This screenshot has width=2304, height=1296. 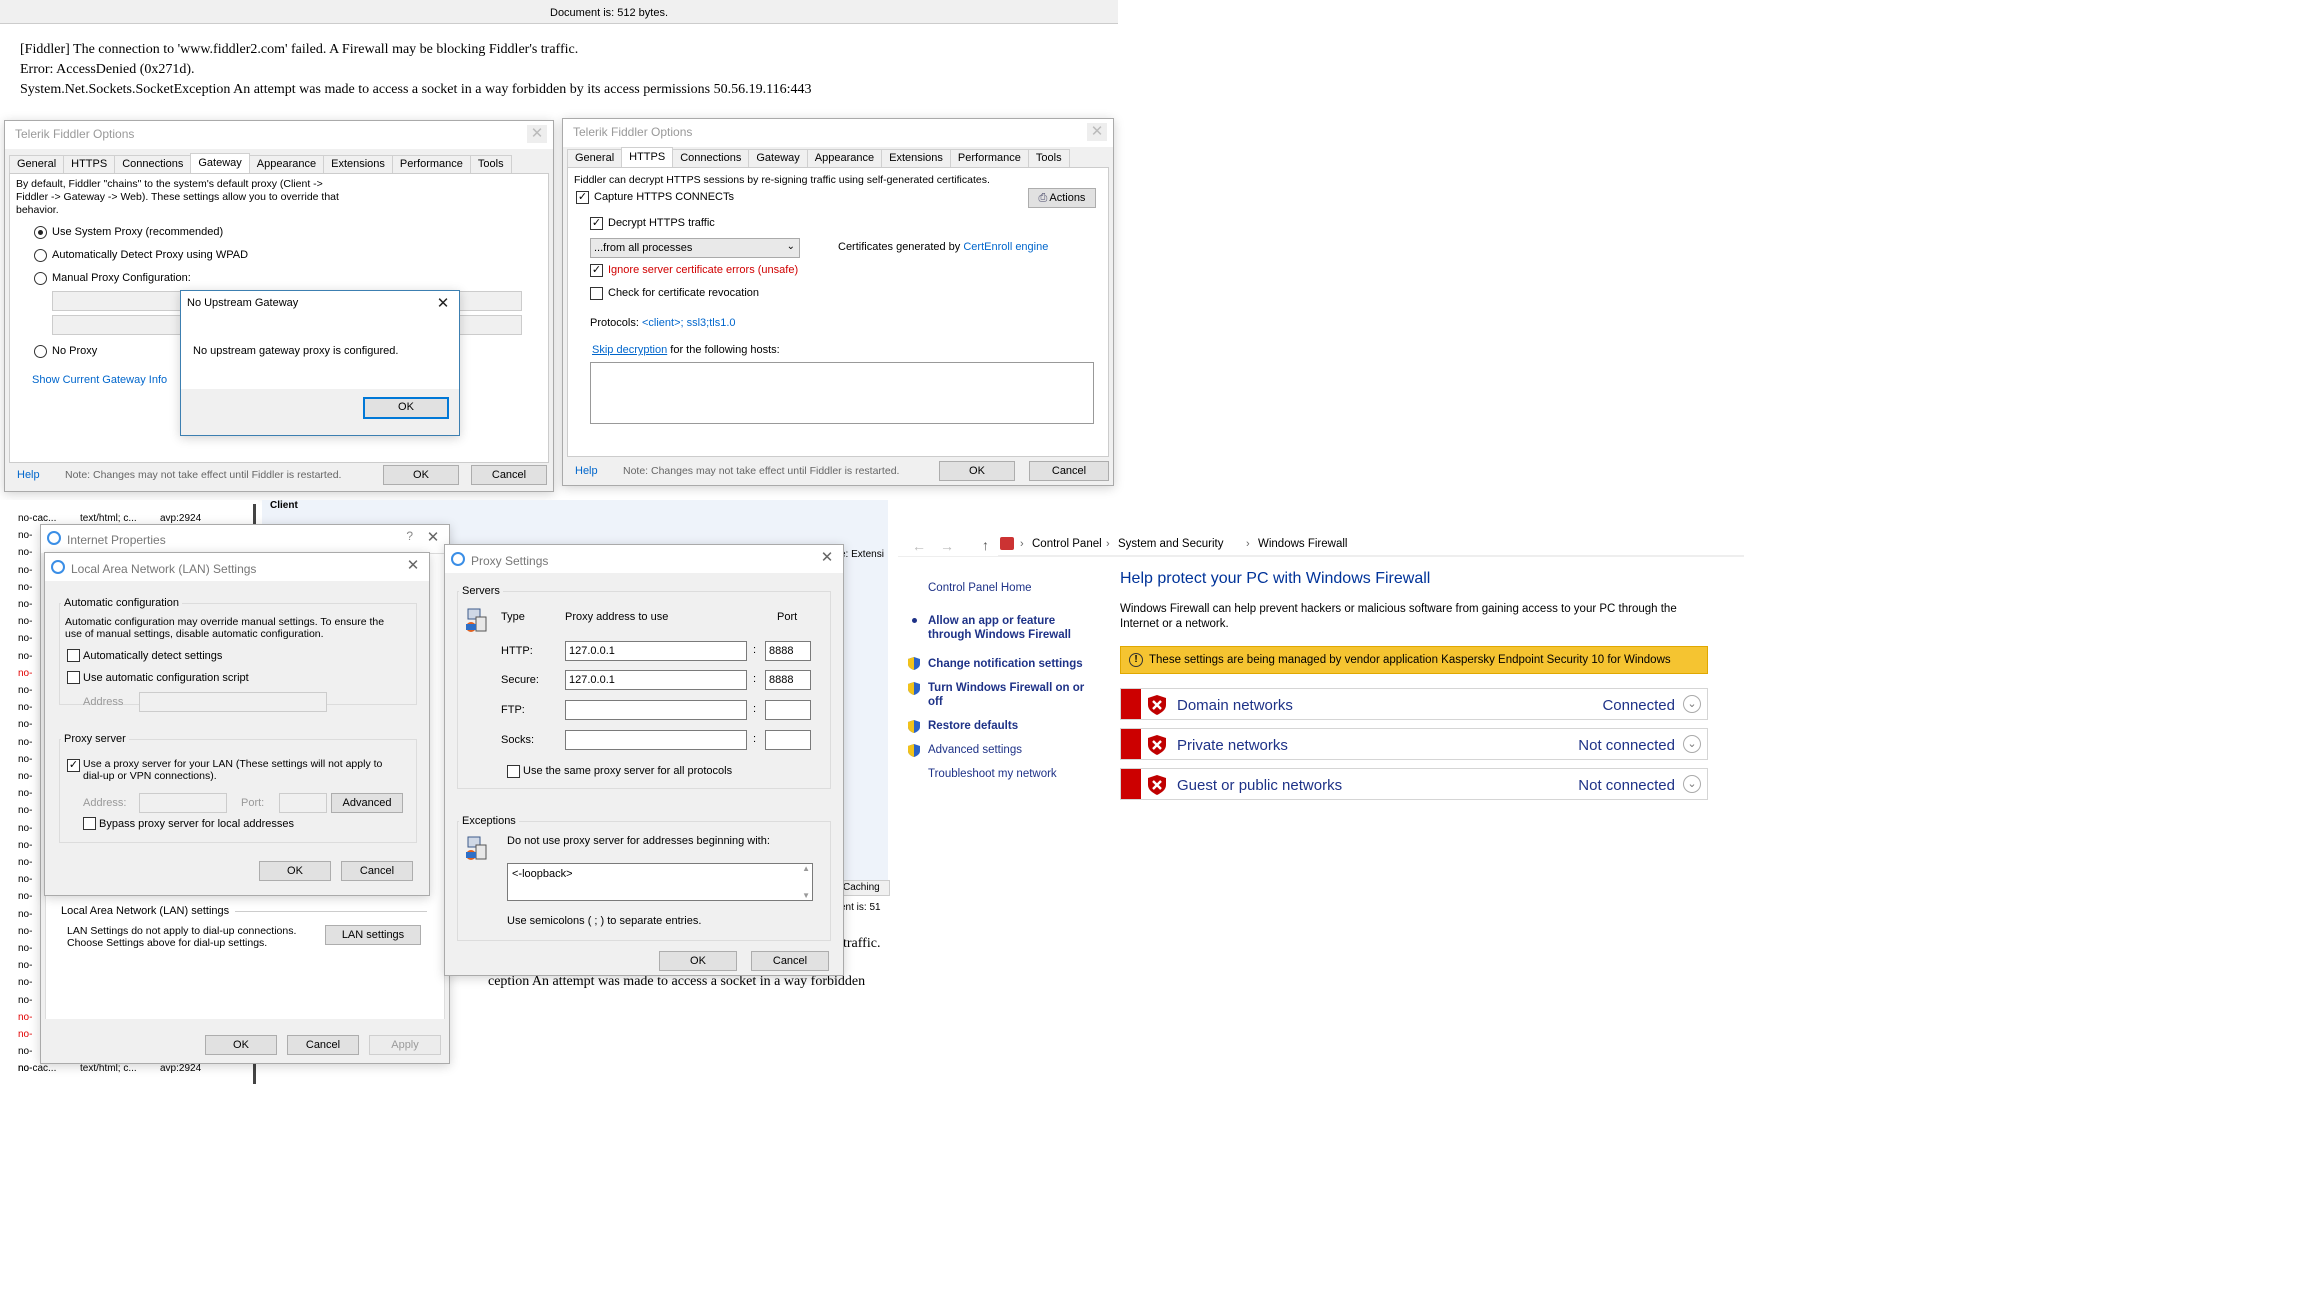 What do you see at coordinates (806, 868) in the screenshot?
I see `scroll-up-icon: ▲` at bounding box center [806, 868].